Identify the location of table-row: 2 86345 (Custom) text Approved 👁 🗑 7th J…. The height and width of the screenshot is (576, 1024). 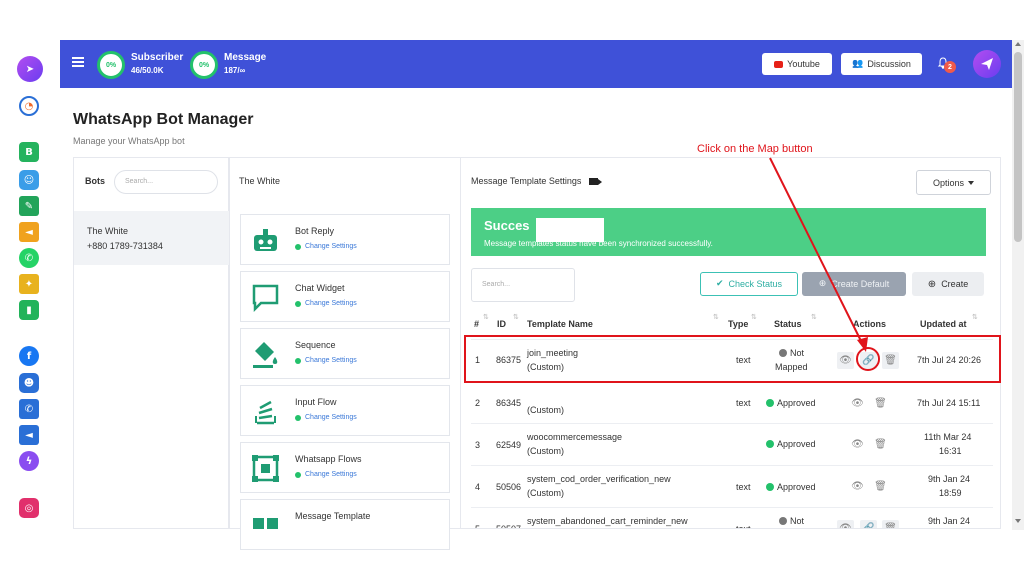
(732, 402).